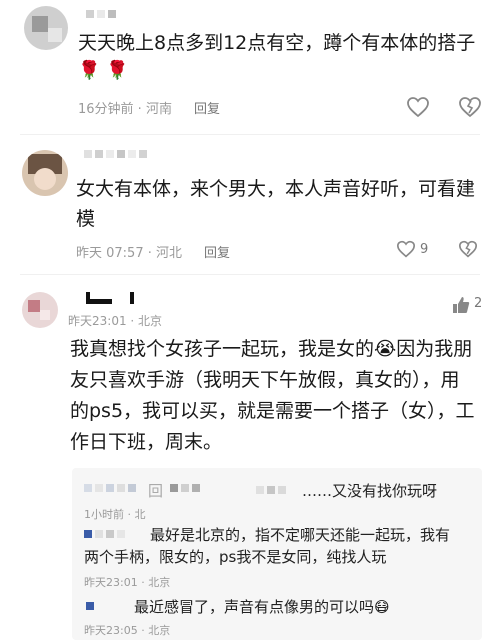 This screenshot has height=641, width=497. Describe the element at coordinates (125, 109) in the screenshot. I see `time-location: 16分钟前 · 河南` at that location.